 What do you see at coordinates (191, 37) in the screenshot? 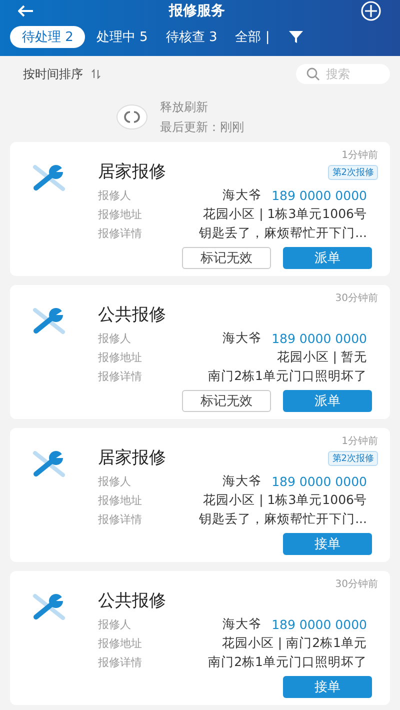
I see `status-tab: 待核查 3` at bounding box center [191, 37].